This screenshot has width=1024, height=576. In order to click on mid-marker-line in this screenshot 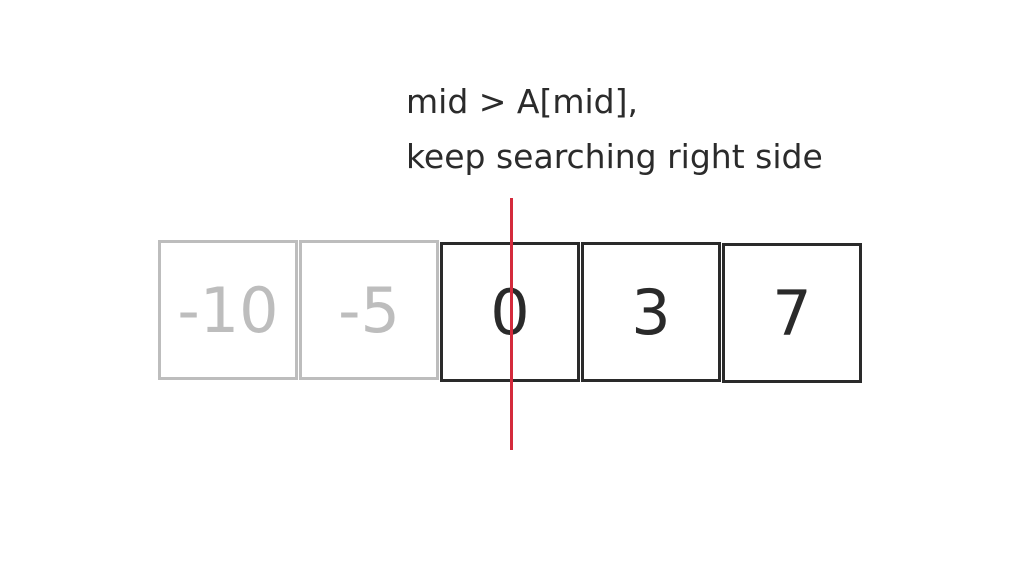, I will do `click(511, 324)`.